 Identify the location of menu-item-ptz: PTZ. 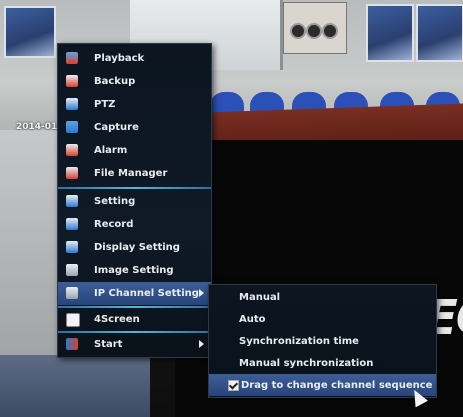
(134, 104).